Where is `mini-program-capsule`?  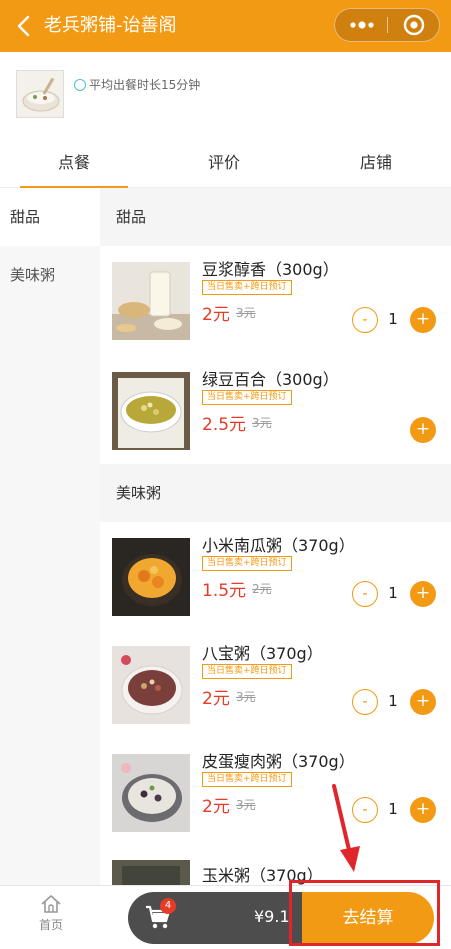 mini-program-capsule is located at coordinates (387, 25).